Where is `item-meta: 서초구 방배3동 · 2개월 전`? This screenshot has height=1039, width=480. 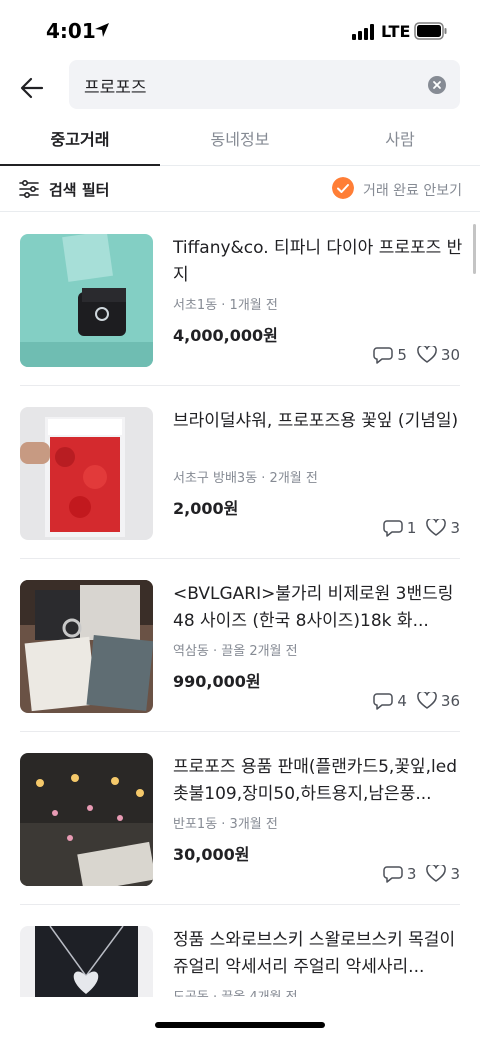 item-meta: 서초구 방배3동 · 2개월 전 is located at coordinates (245, 478).